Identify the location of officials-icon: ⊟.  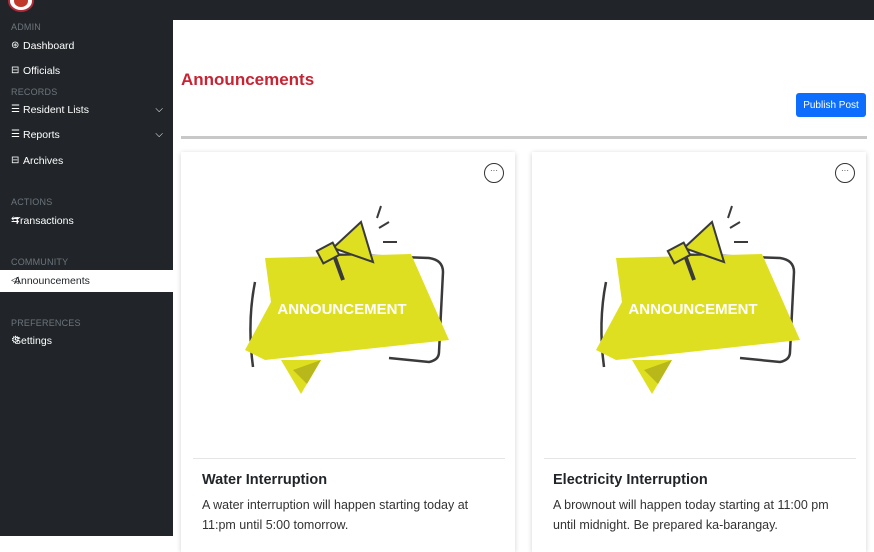
(15, 70).